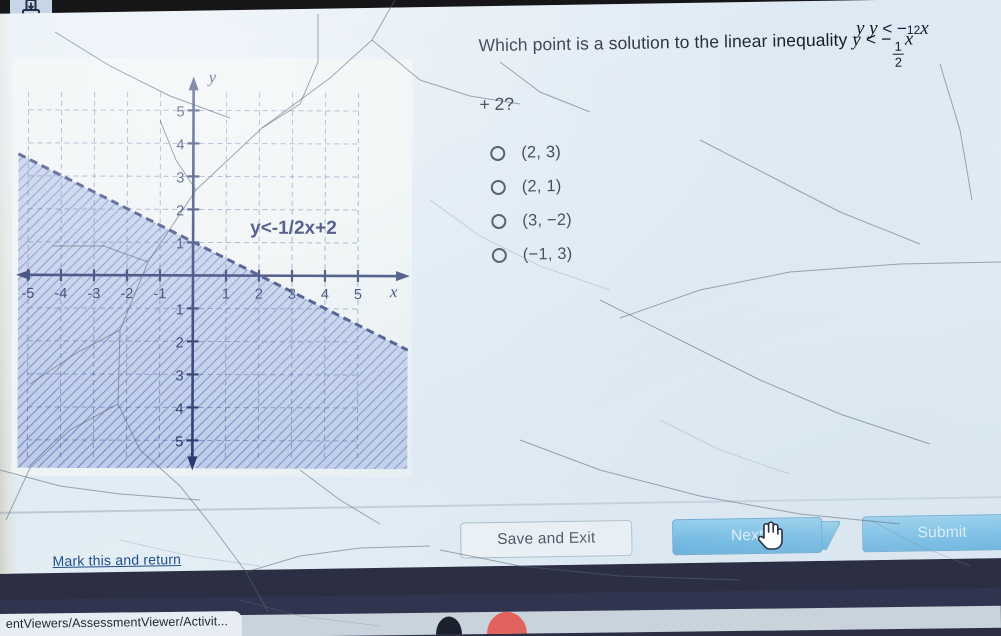  What do you see at coordinates (770, 535) in the screenshot?
I see `hand-cursor-icon` at bounding box center [770, 535].